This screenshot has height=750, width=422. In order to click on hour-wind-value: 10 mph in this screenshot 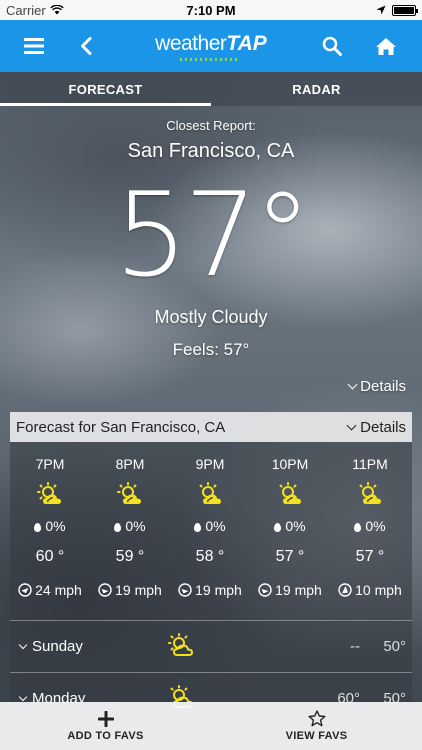, I will do `click(378, 590)`.